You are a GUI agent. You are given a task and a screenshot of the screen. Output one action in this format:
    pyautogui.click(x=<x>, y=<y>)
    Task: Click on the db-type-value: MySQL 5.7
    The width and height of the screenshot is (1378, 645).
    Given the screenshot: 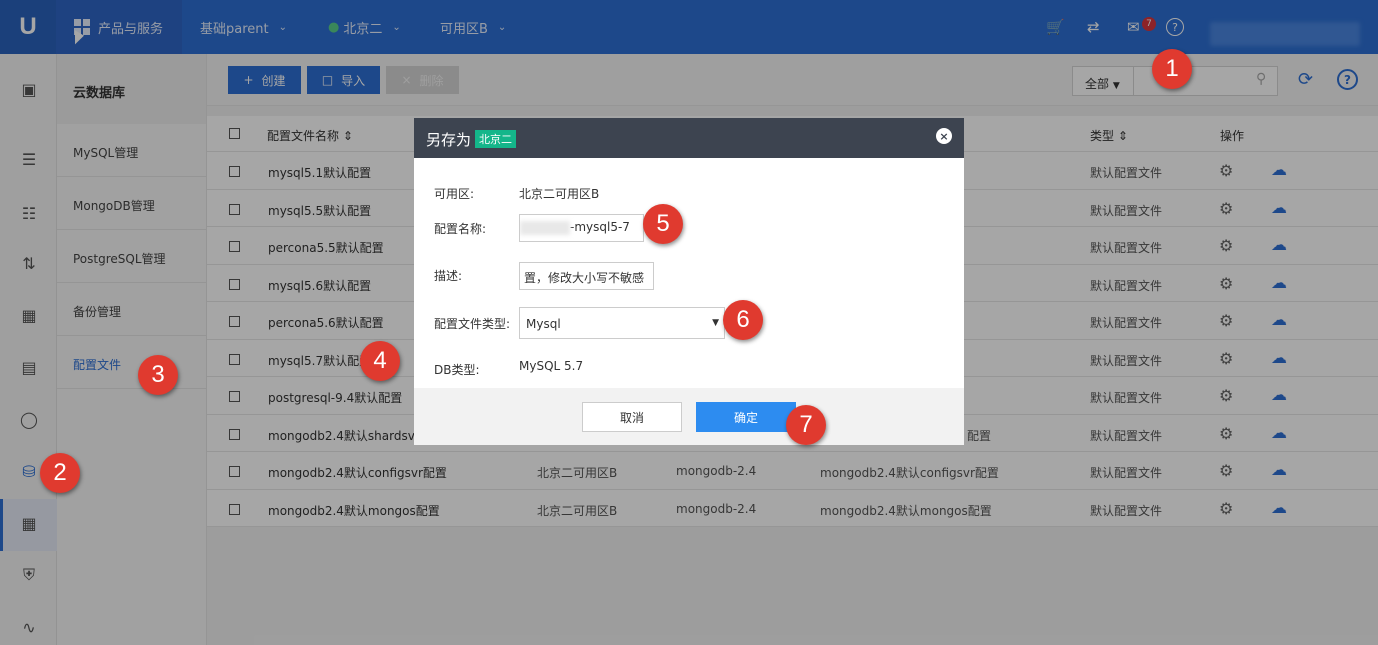 What is the action you would take?
    pyautogui.click(x=551, y=366)
    